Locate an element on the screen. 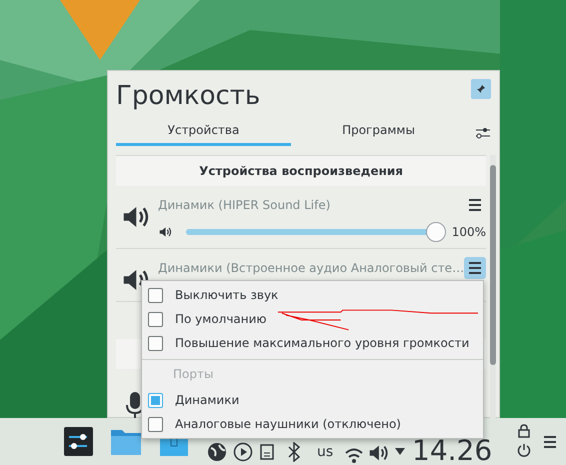 Image resolution: width=566 pixels, height=465 pixels. popup-title: Громкость is located at coordinates (188, 96).